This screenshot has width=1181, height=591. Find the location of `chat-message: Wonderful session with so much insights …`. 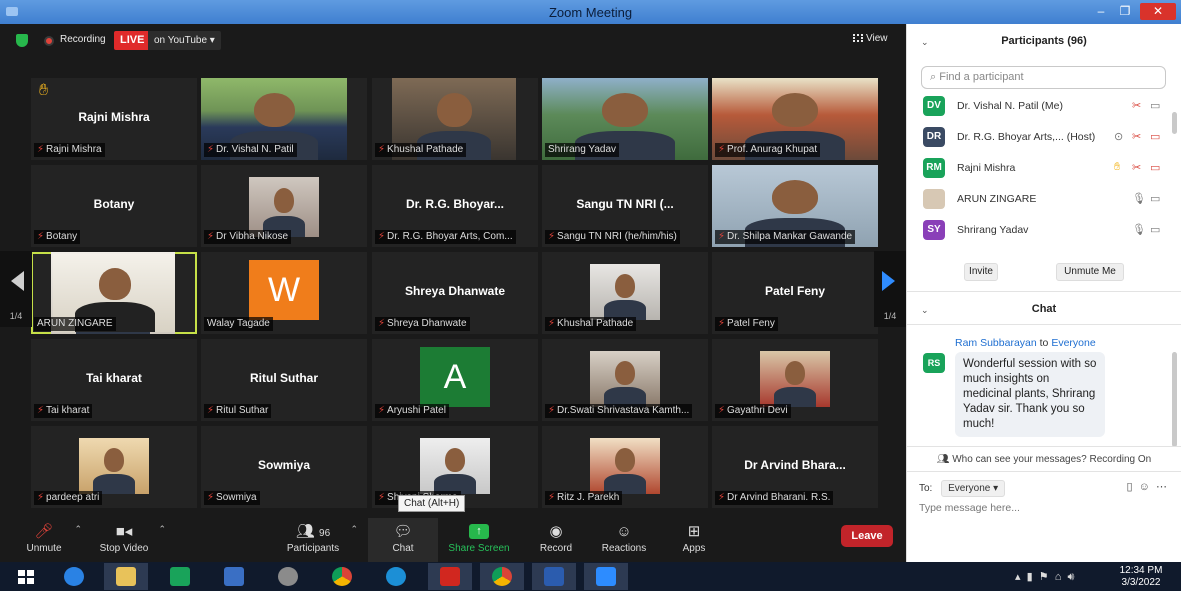

chat-message: Wonderful session with so much insights … is located at coordinates (1030, 394).